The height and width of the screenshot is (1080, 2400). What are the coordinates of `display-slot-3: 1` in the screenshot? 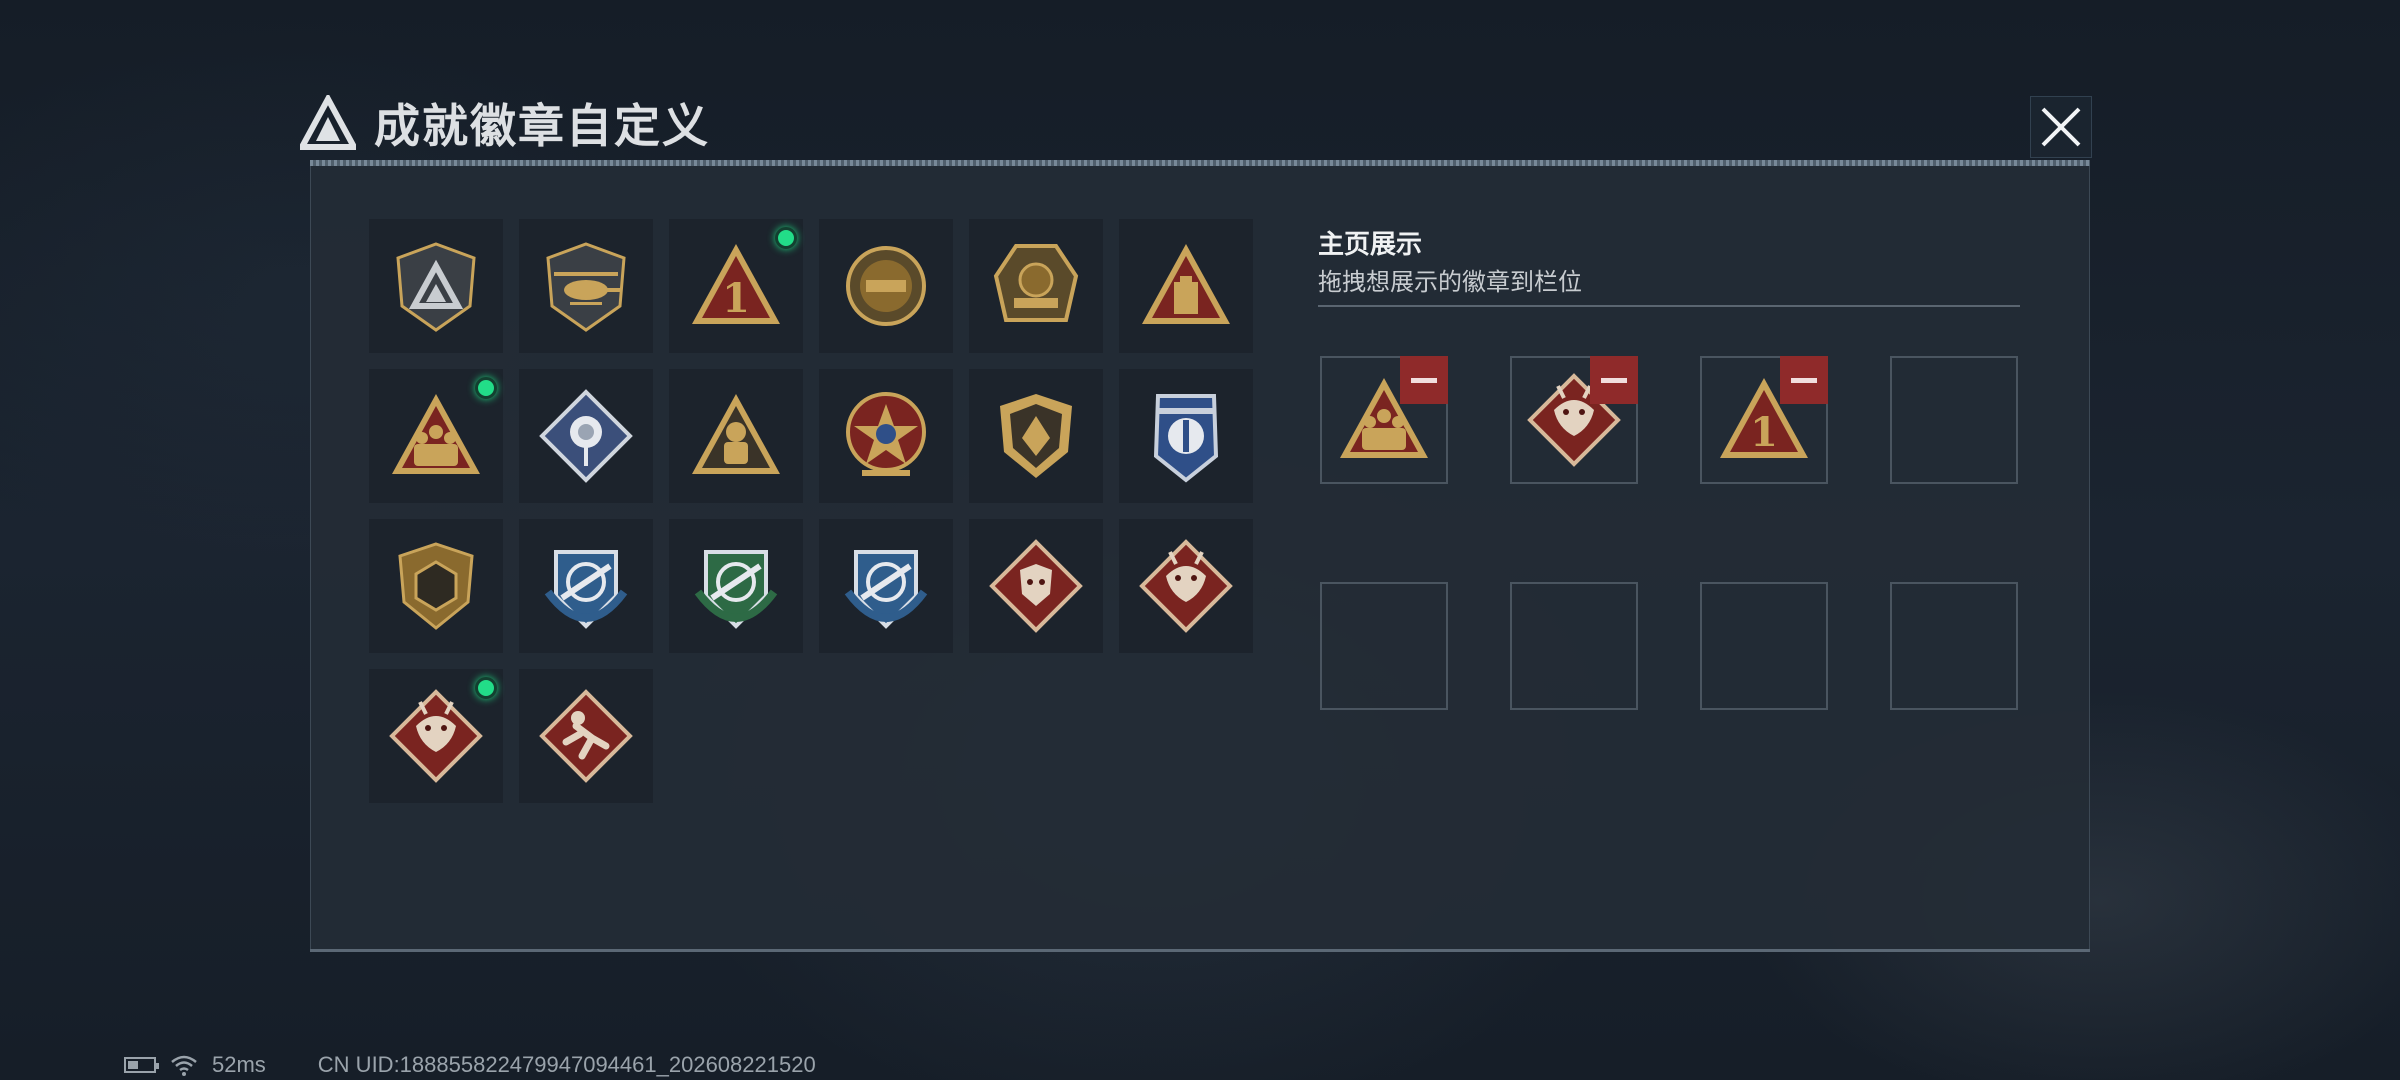 It's located at (1764, 420).